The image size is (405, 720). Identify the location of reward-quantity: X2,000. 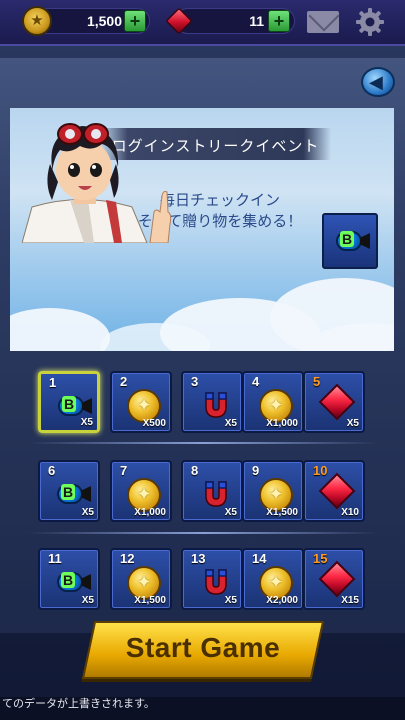
(282, 600).